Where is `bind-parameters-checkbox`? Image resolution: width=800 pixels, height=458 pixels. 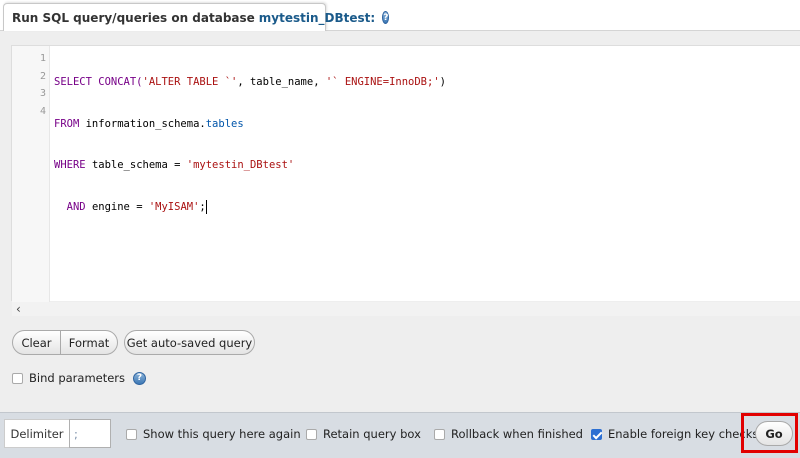 bind-parameters-checkbox is located at coordinates (17, 378).